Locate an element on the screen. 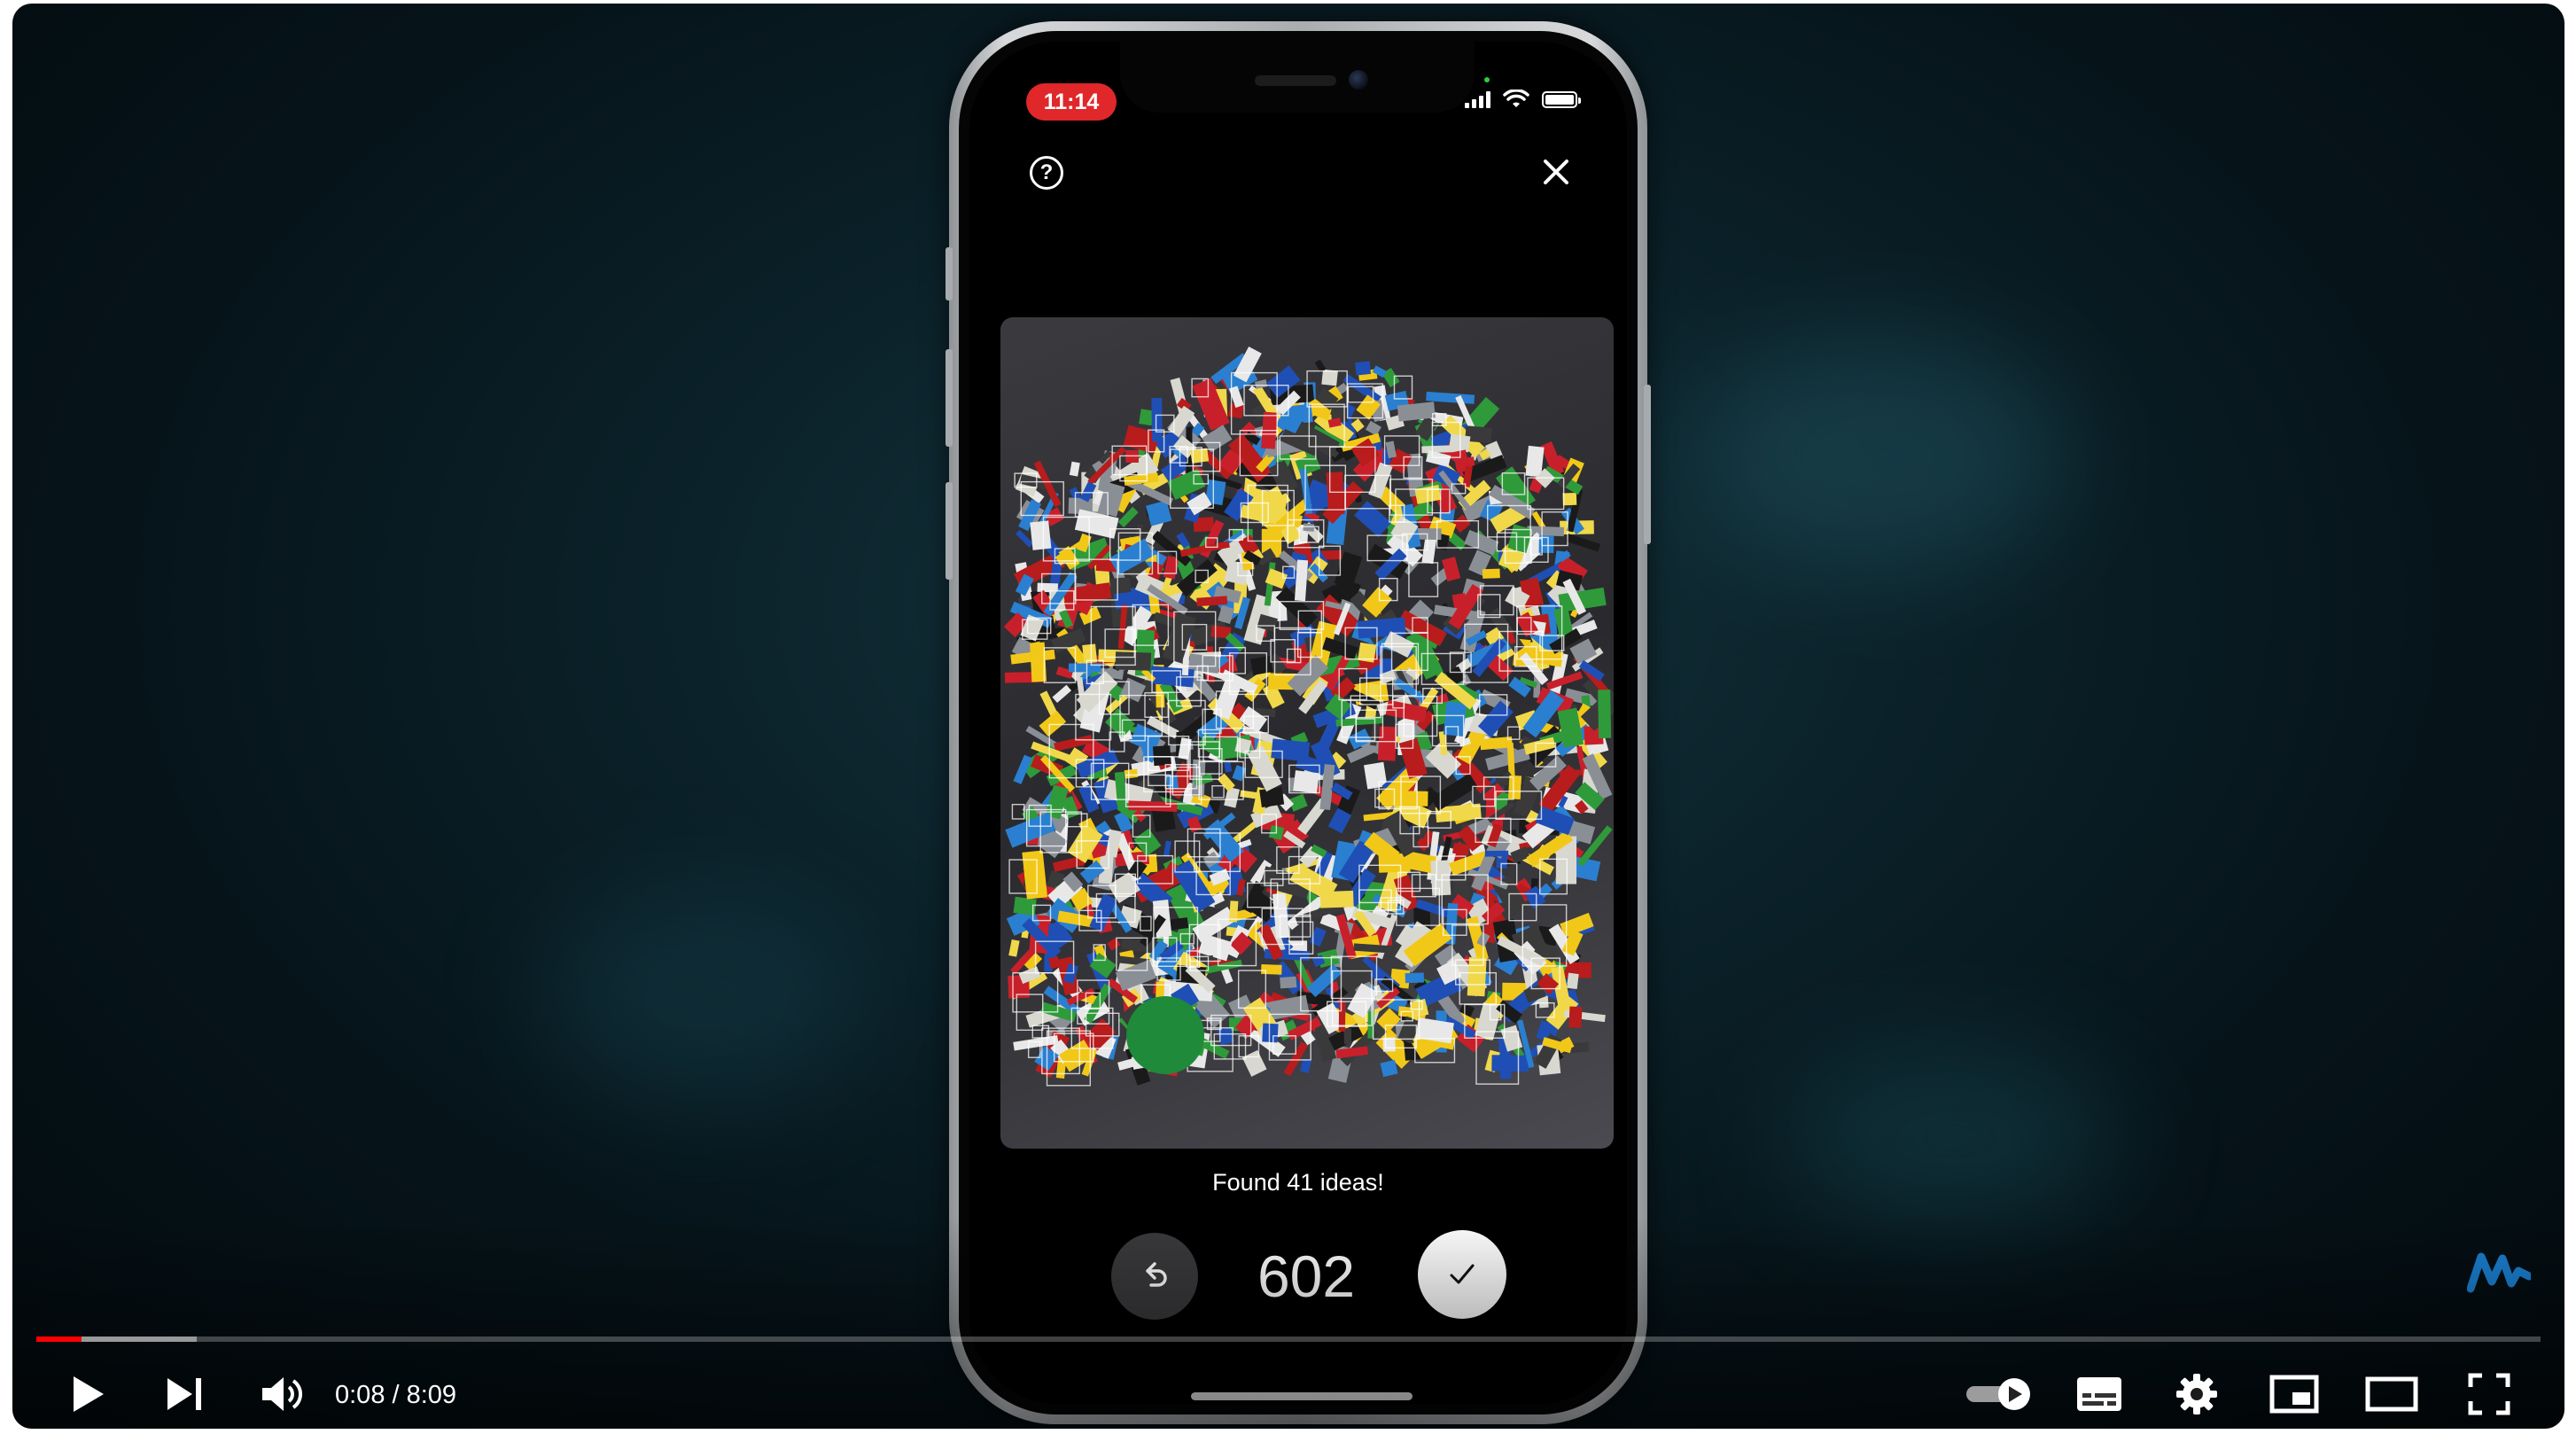  subtitles-button is located at coordinates (2099, 1394).